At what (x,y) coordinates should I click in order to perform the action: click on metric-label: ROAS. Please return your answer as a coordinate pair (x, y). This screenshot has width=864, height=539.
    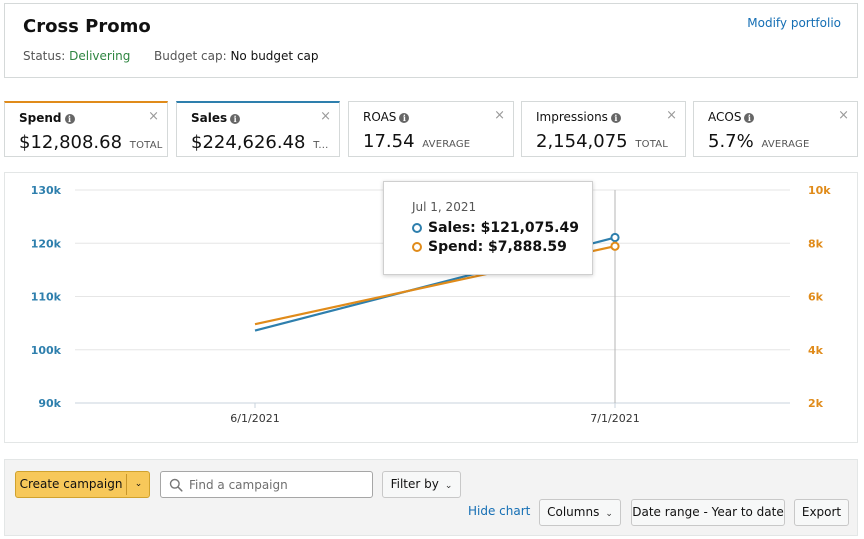
    Looking at the image, I should click on (380, 117).